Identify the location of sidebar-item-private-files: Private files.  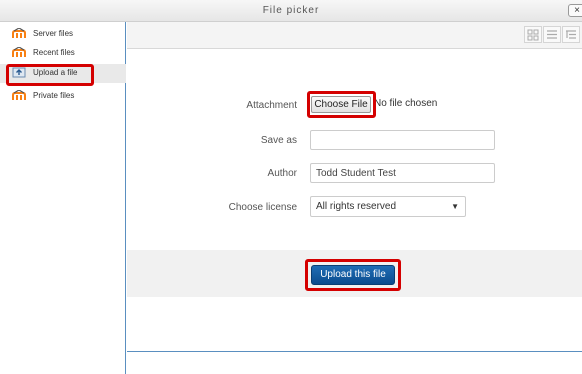
(63, 96).